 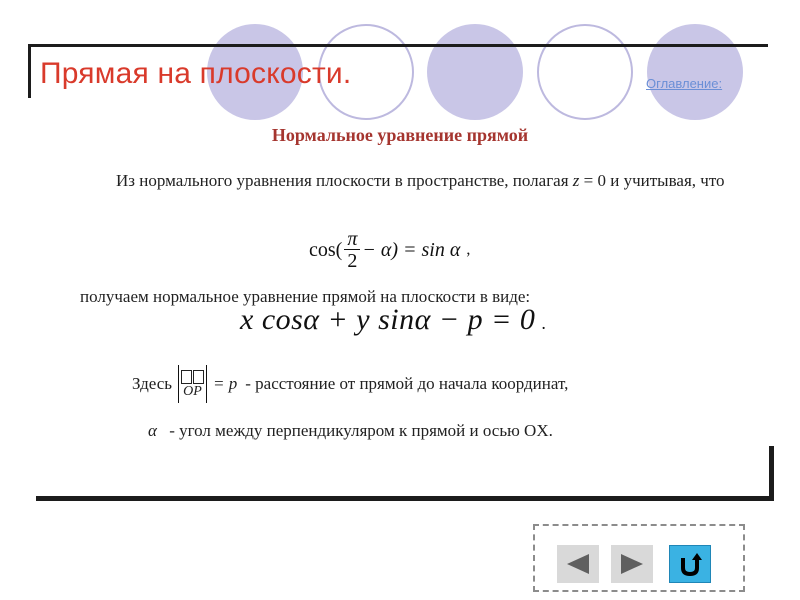 I want to click on formula1-right: − α) = sin α, so click(x=411, y=249).